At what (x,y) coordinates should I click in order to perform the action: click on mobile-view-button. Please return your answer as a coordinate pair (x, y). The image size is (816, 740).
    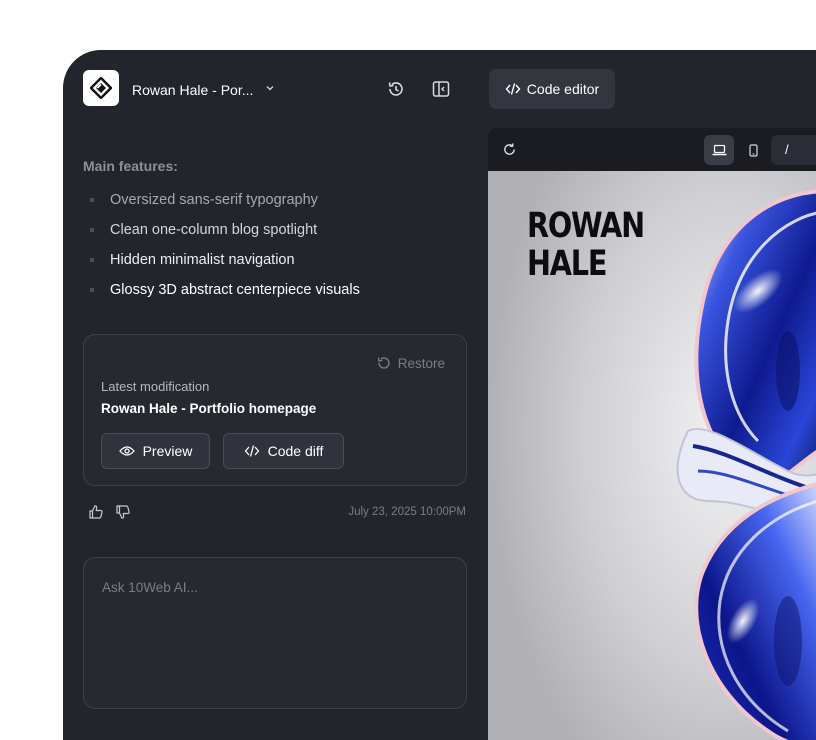
    Looking at the image, I should click on (753, 150).